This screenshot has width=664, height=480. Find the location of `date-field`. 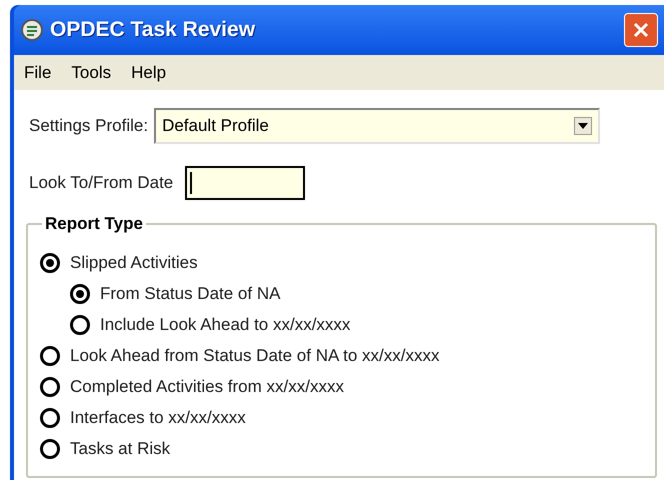

date-field is located at coordinates (245, 183).